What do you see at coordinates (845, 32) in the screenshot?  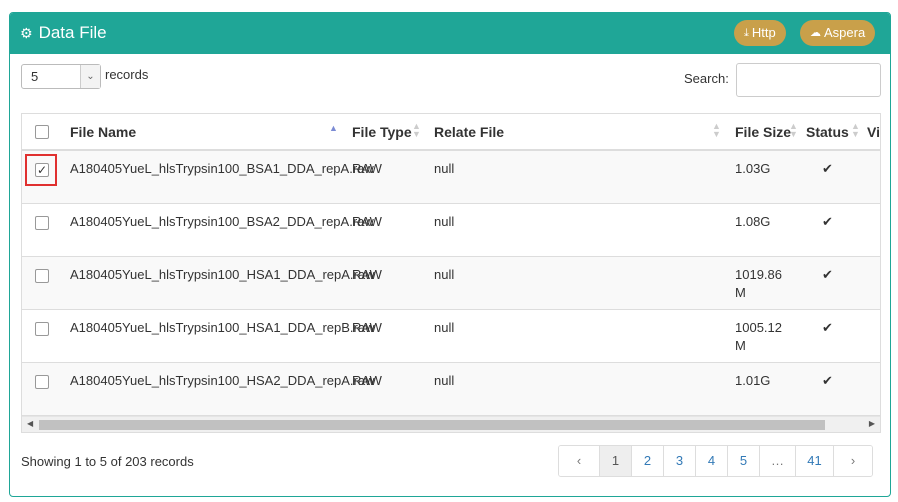 I see `aspera-label: Aspera` at bounding box center [845, 32].